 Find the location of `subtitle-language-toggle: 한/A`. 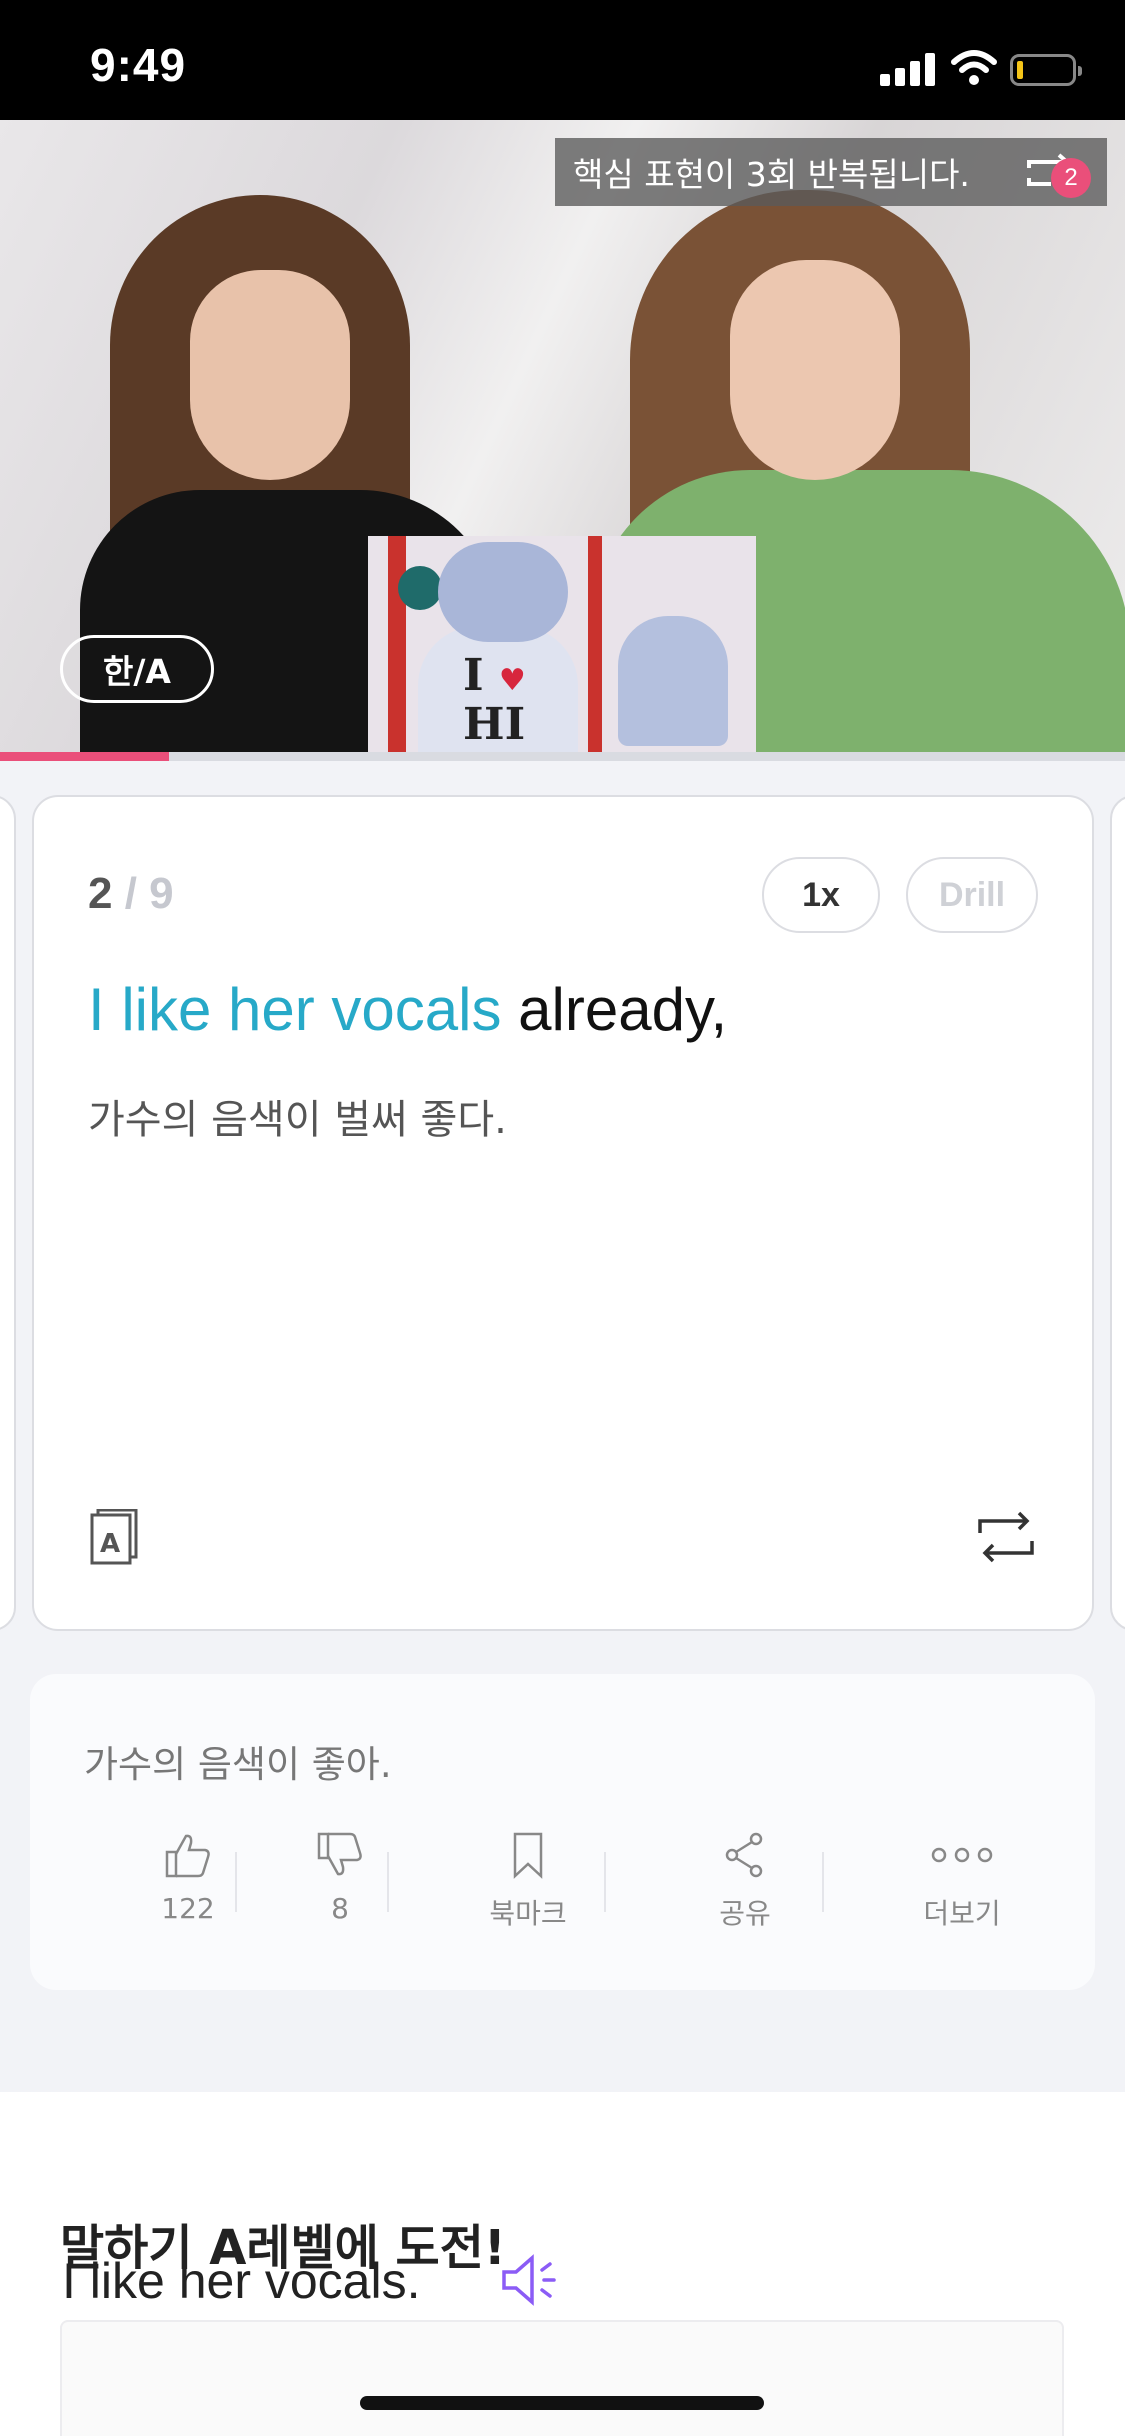

subtitle-language-toggle: 한/A is located at coordinates (137, 669).